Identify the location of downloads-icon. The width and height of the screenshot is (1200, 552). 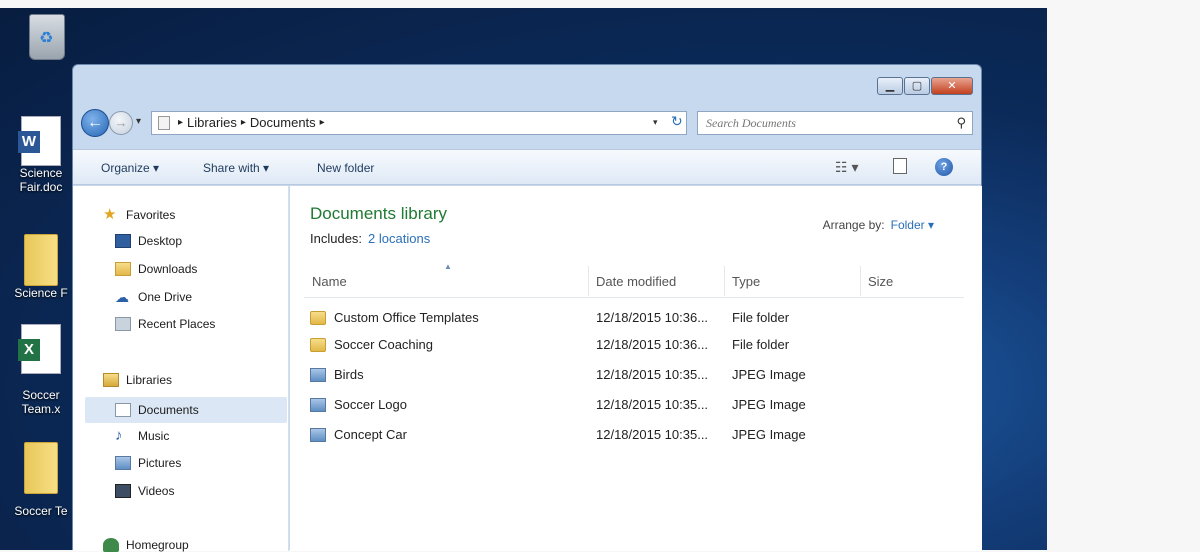
(123, 269).